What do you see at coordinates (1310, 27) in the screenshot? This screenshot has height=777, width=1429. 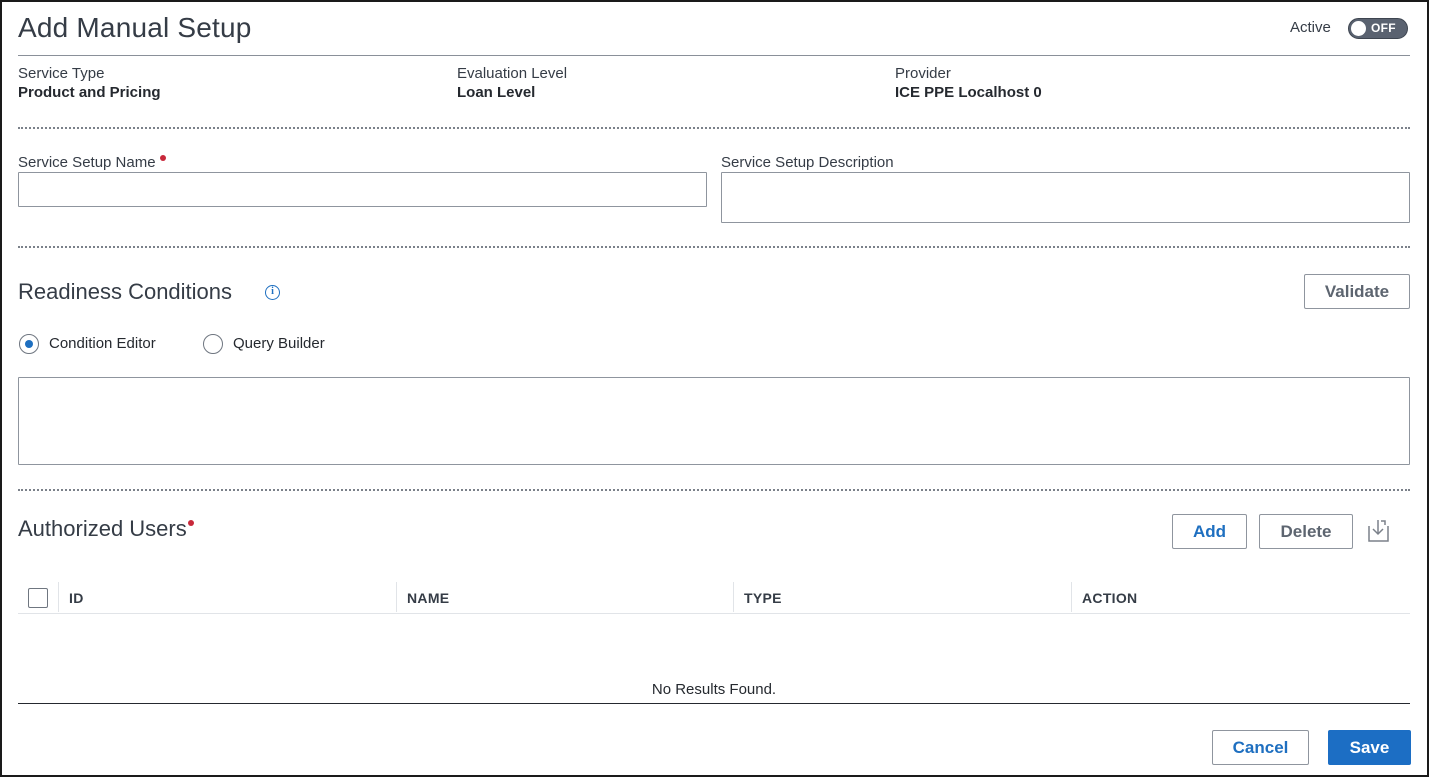 I see `active-label: Active` at bounding box center [1310, 27].